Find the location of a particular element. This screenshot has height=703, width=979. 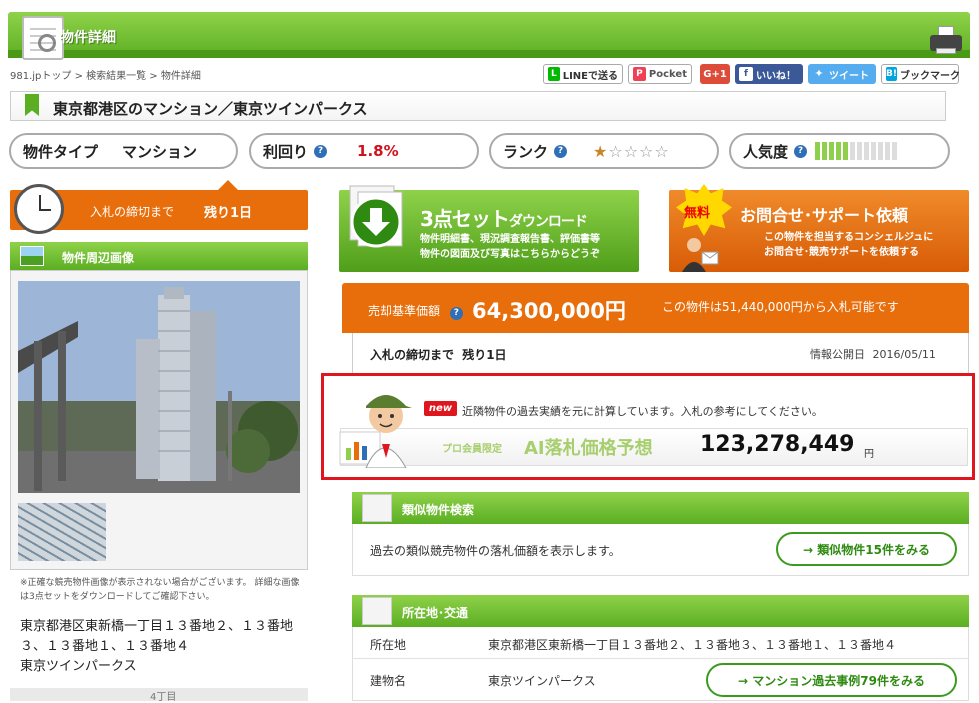

pocket-icon: P is located at coordinates (639, 74).